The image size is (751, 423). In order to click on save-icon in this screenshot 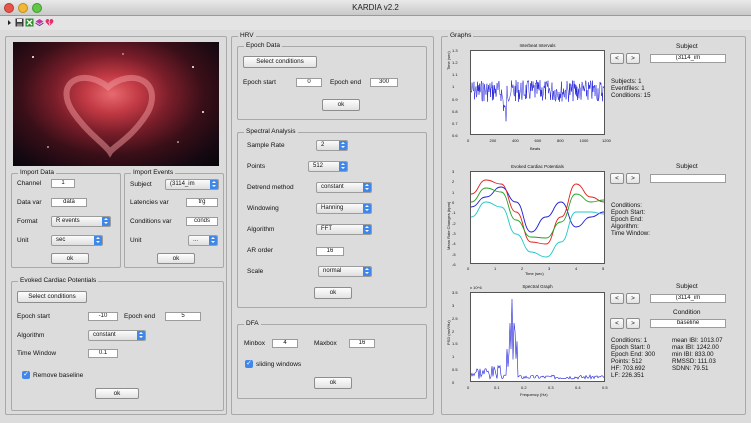, I will do `click(19, 22)`.